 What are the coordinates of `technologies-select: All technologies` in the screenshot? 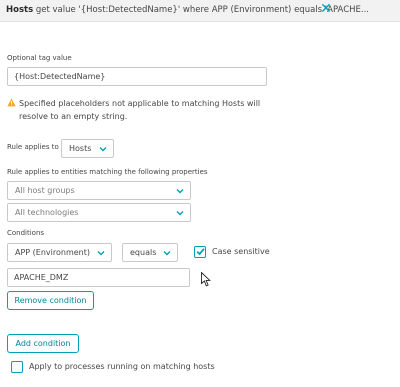 It's located at (99, 212).